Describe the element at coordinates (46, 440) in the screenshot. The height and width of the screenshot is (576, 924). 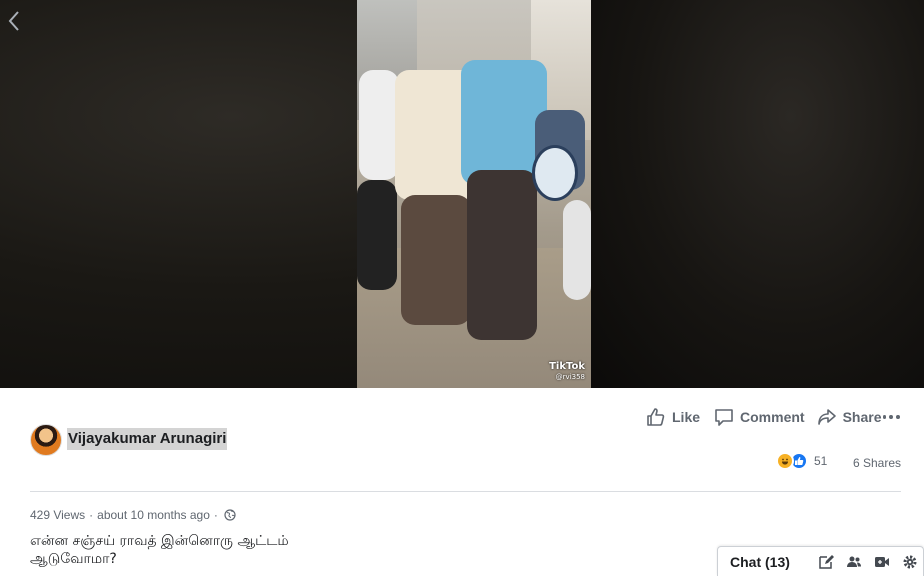
I see `author-avatar` at that location.